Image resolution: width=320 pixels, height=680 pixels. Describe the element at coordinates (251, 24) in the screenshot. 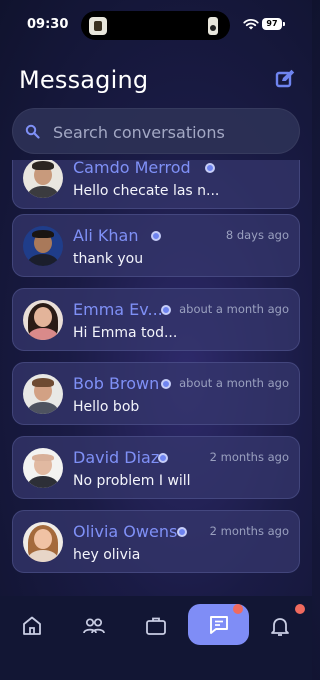

I see `wifi-icon` at that location.